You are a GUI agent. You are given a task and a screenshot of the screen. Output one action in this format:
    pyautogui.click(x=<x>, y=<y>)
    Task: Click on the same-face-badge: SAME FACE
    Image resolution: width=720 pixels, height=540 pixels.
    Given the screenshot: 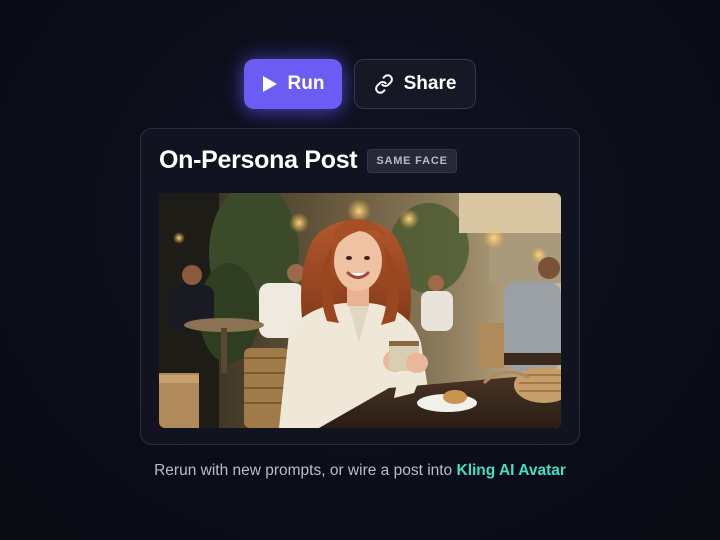 What is the action you would take?
    pyautogui.click(x=412, y=160)
    